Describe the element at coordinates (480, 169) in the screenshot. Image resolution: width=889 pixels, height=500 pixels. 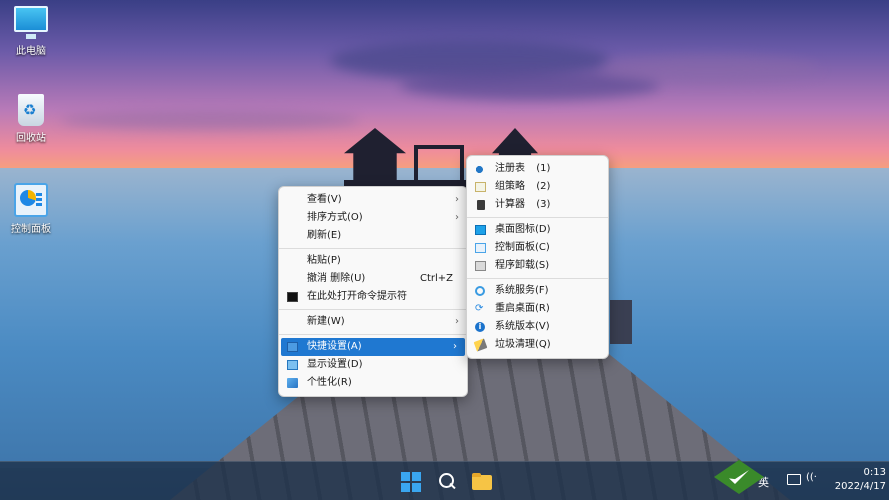
I see `registry-icon` at that location.